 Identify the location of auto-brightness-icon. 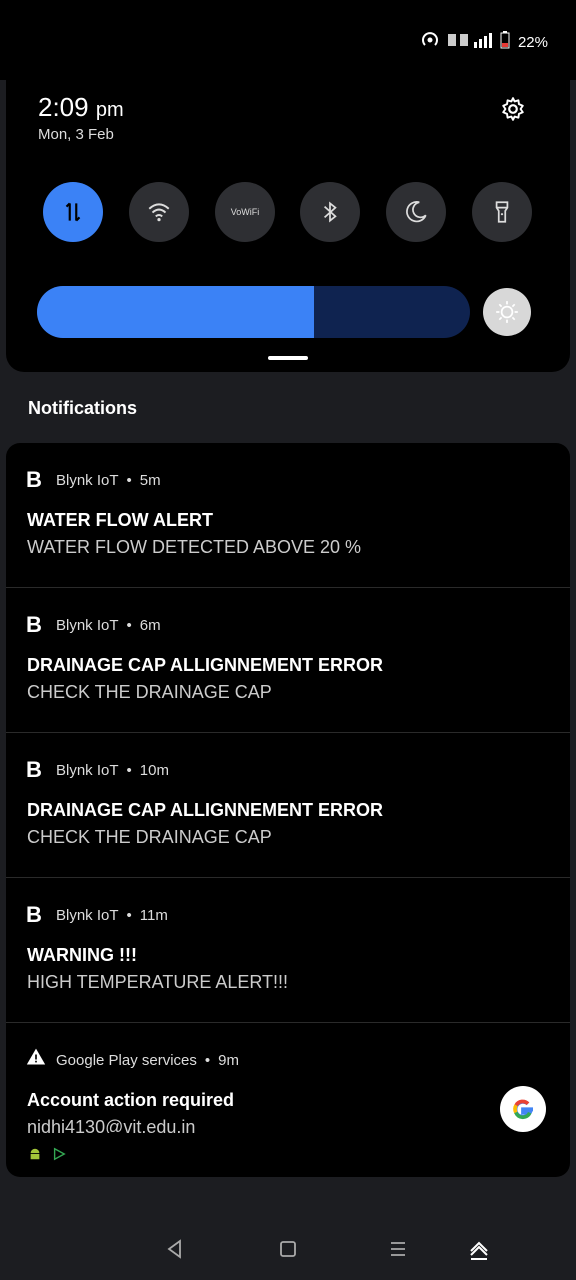
(507, 312).